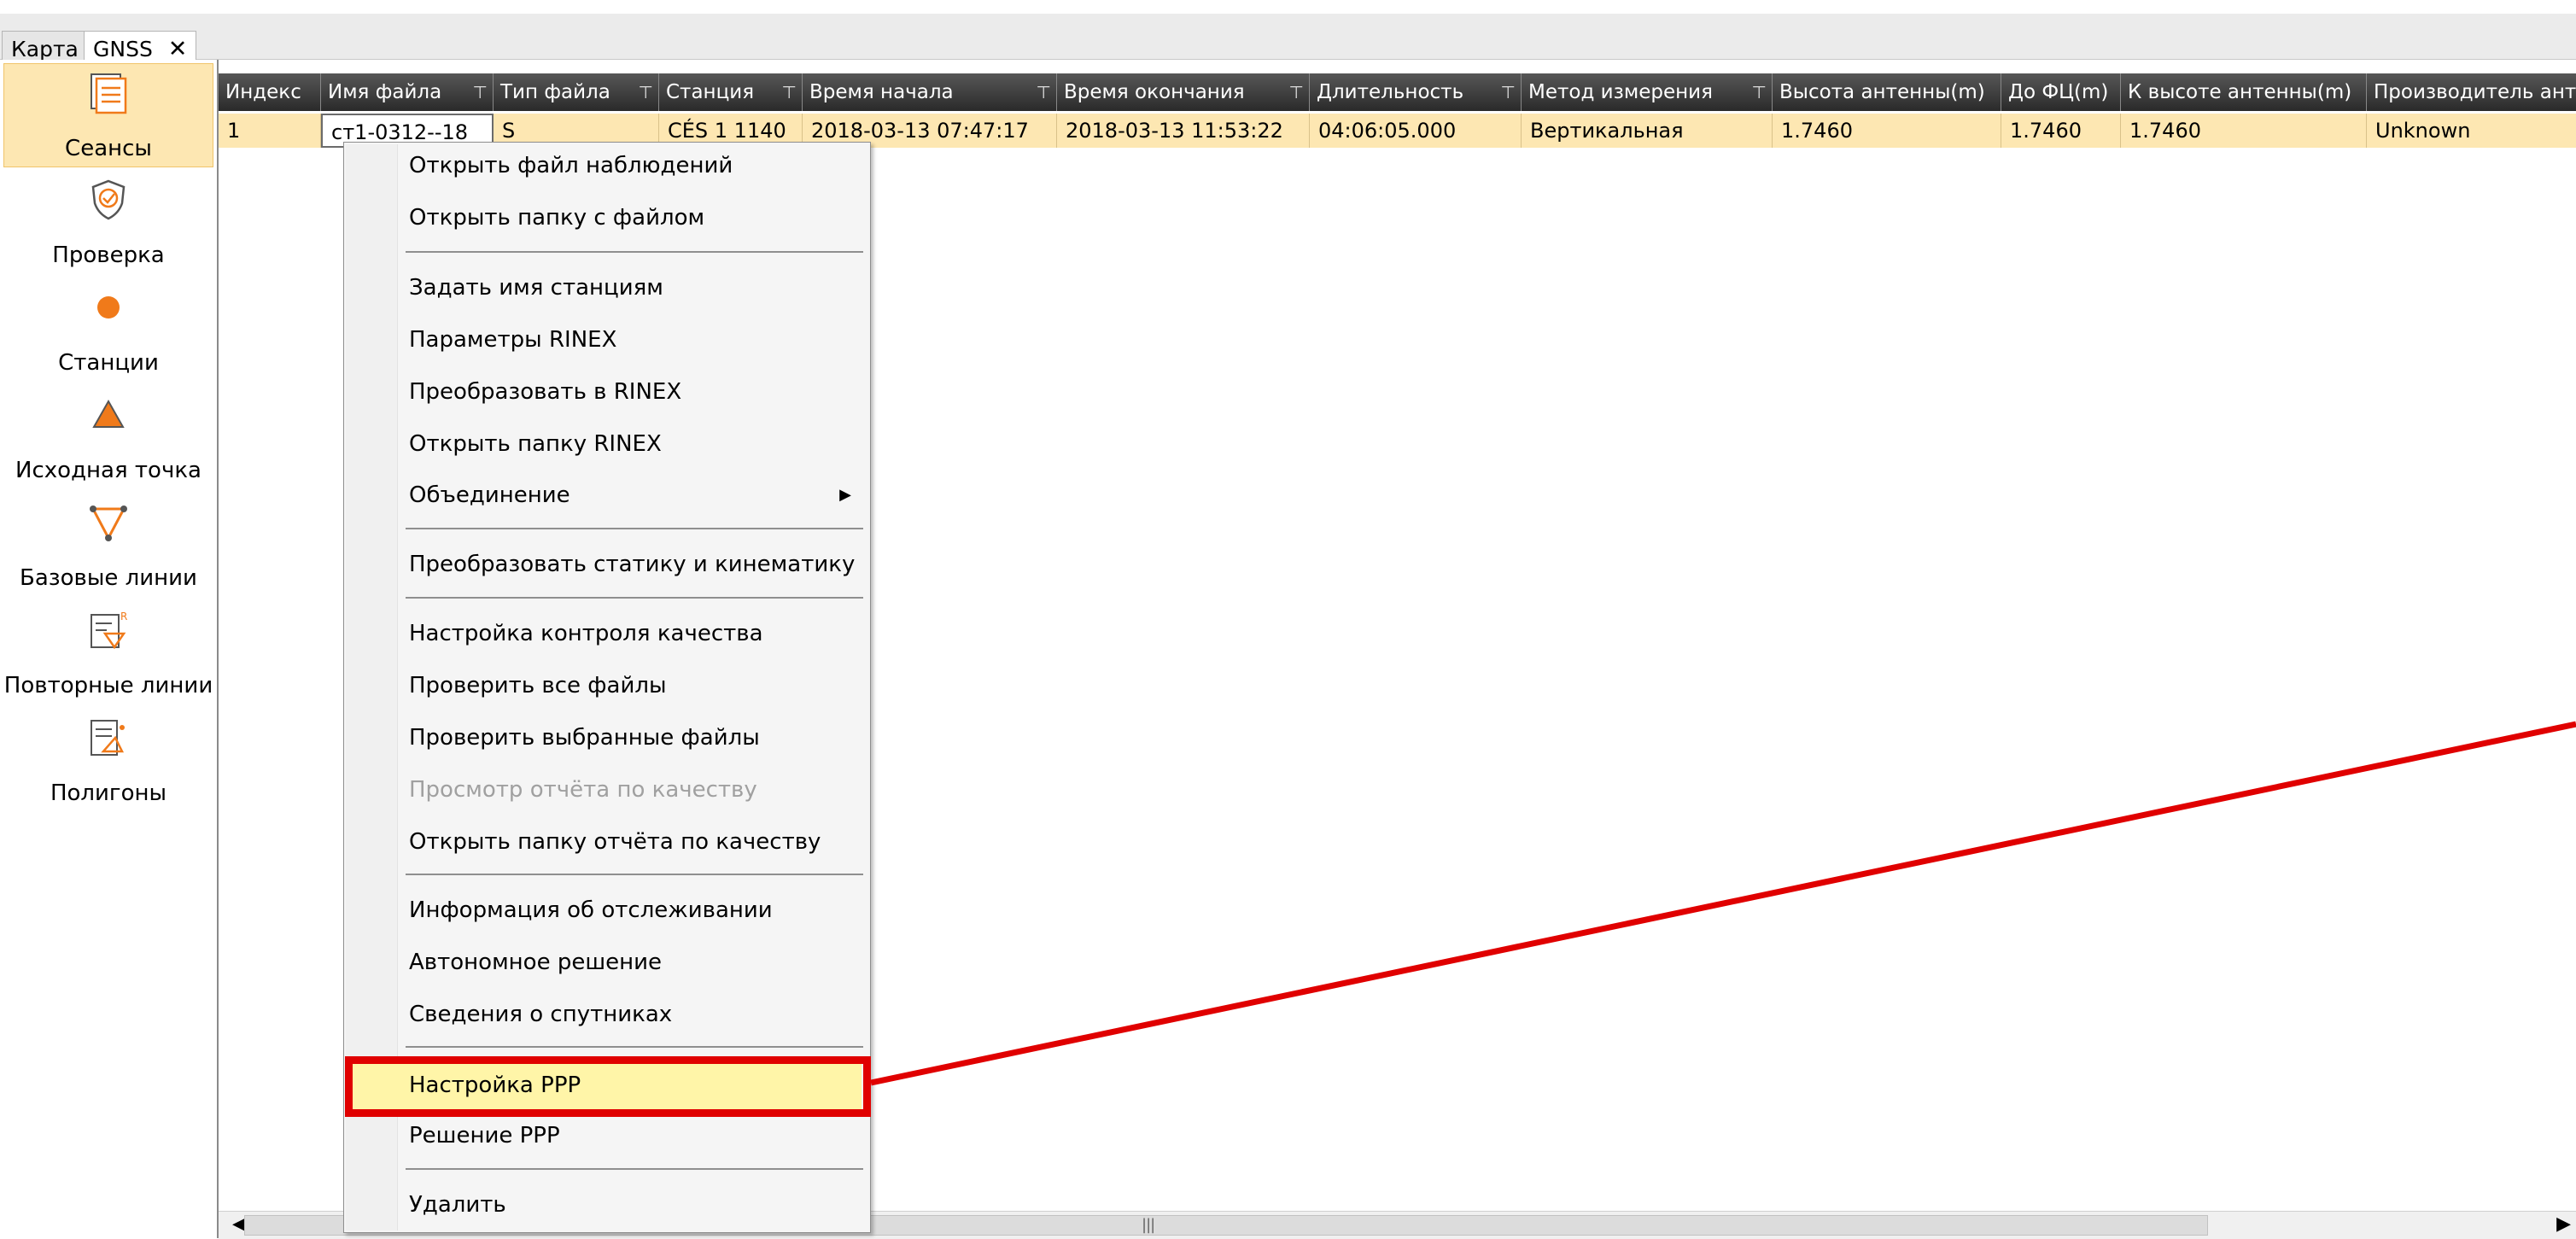  Describe the element at coordinates (1882, 92) in the screenshot. I see `column-header-label: Высота антенны(m)` at that location.